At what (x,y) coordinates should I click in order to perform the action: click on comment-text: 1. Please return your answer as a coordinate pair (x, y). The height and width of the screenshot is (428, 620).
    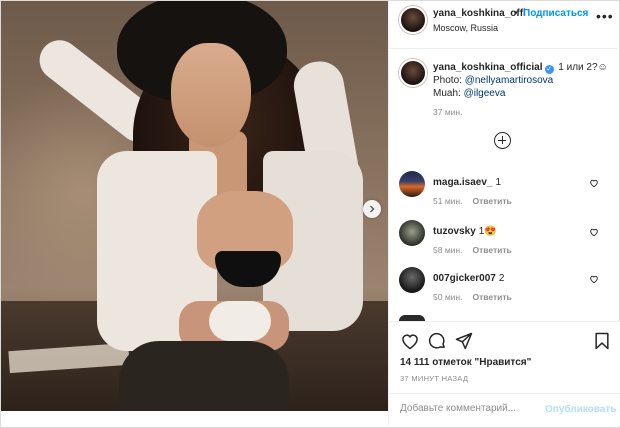
    Looking at the image, I should click on (498, 182).